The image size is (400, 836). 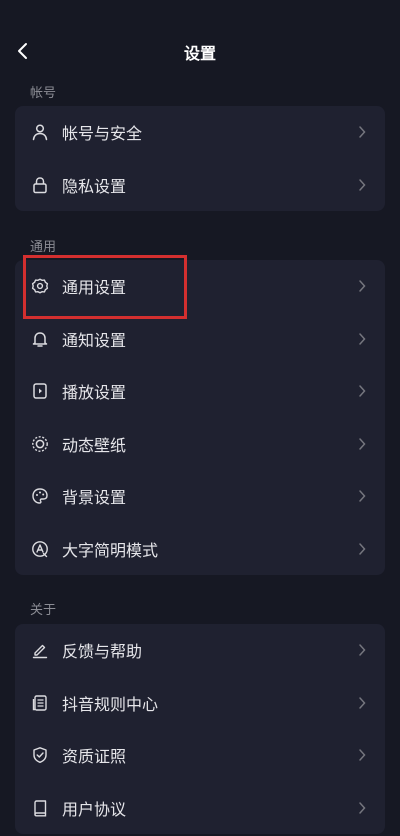 I want to click on user-icon, so click(x=40, y=132).